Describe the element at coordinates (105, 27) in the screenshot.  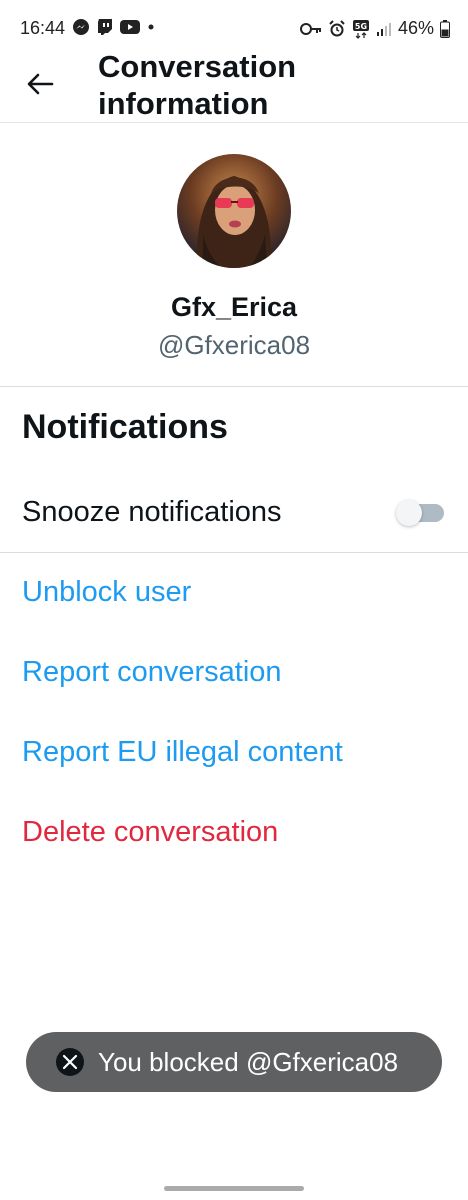
I see `twitch-icon` at that location.